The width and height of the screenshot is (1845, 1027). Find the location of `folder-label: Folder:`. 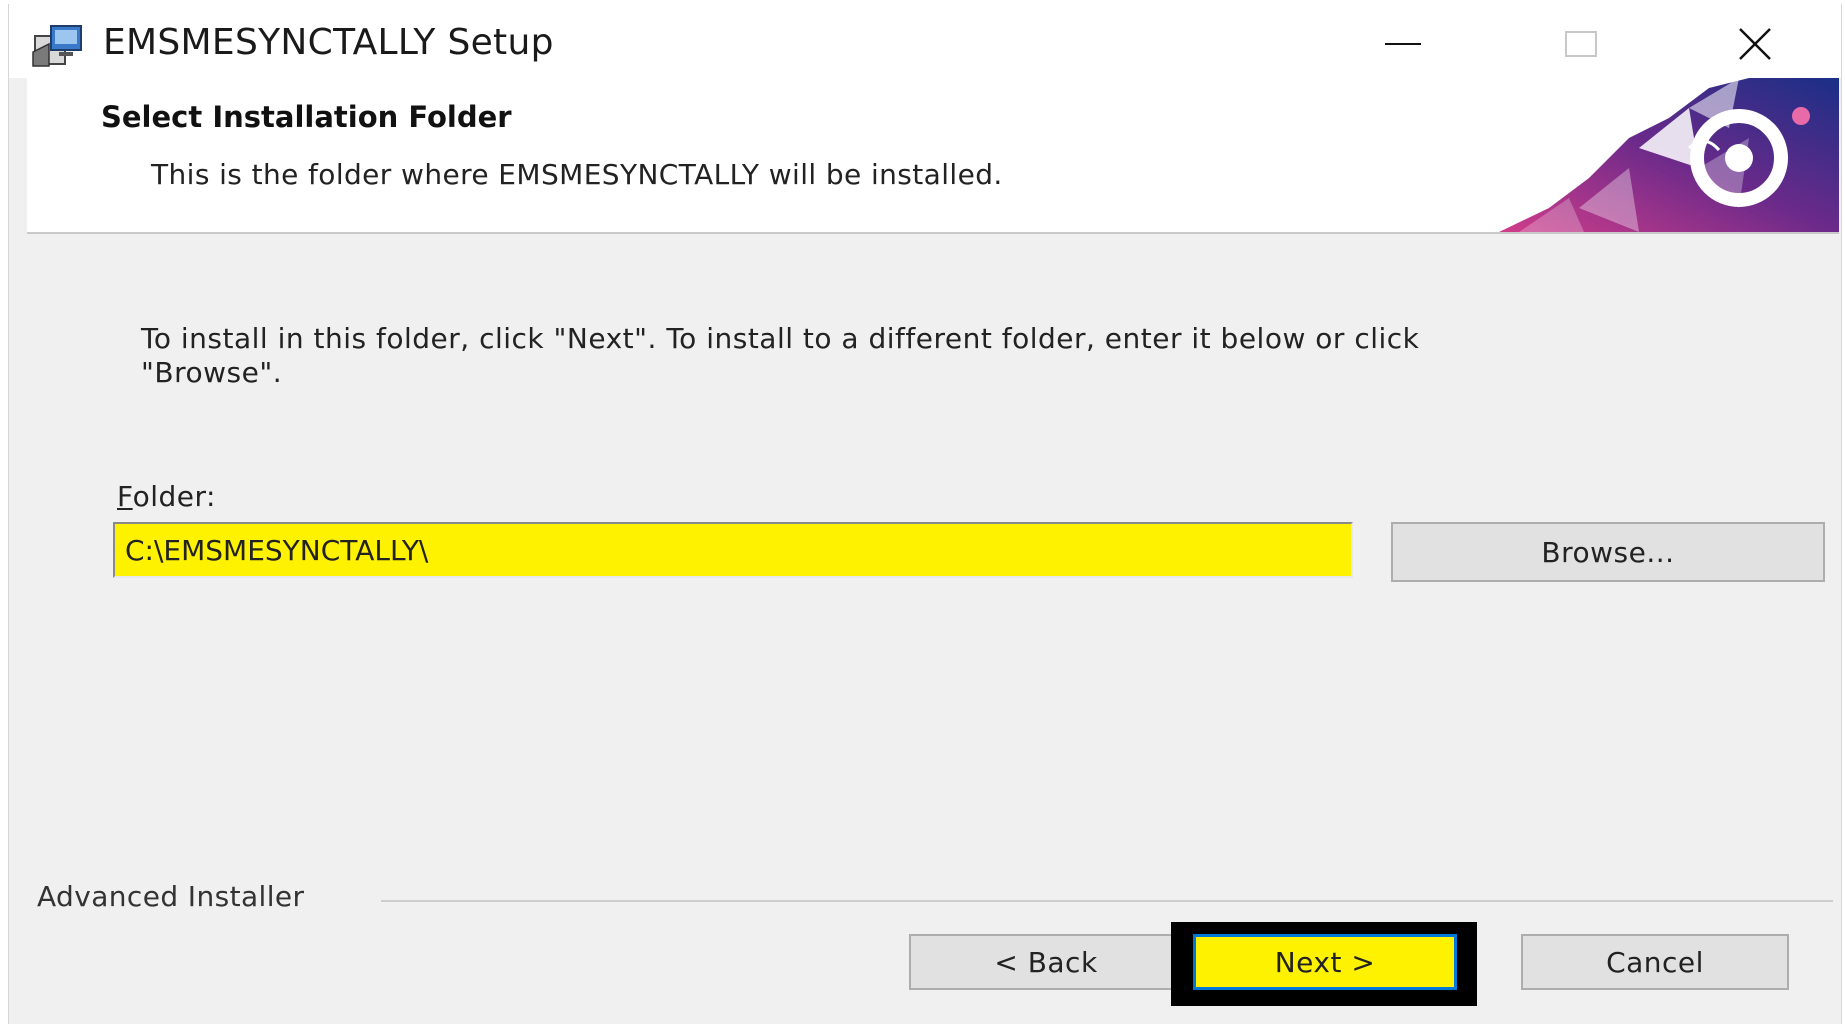

folder-label: Folder: is located at coordinates (166, 496).